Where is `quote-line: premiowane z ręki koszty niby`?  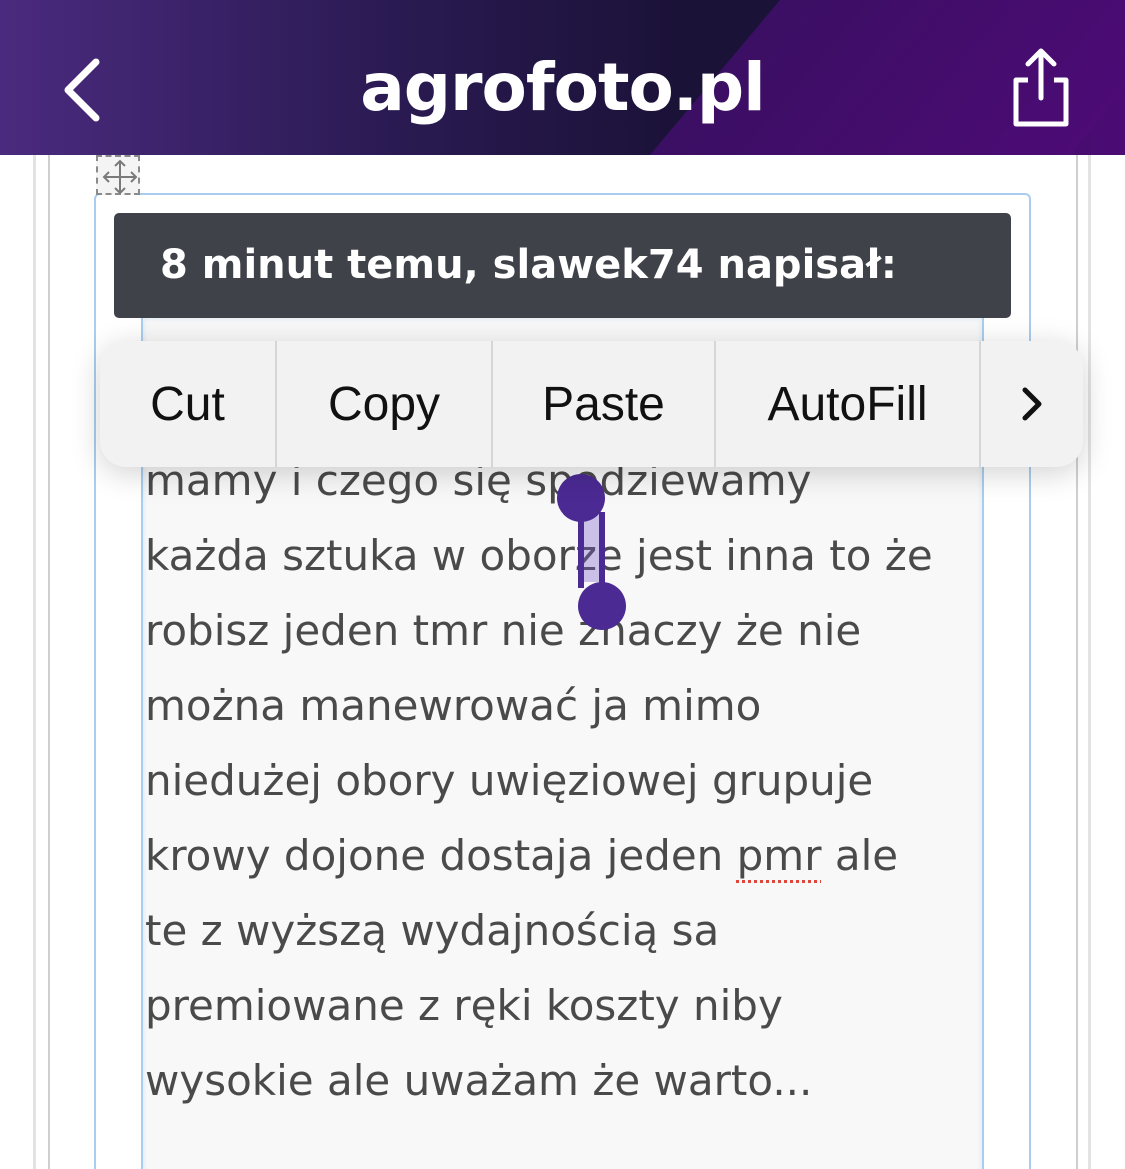
quote-line: premiowane z ręki koszty niby is located at coordinates (464, 1005).